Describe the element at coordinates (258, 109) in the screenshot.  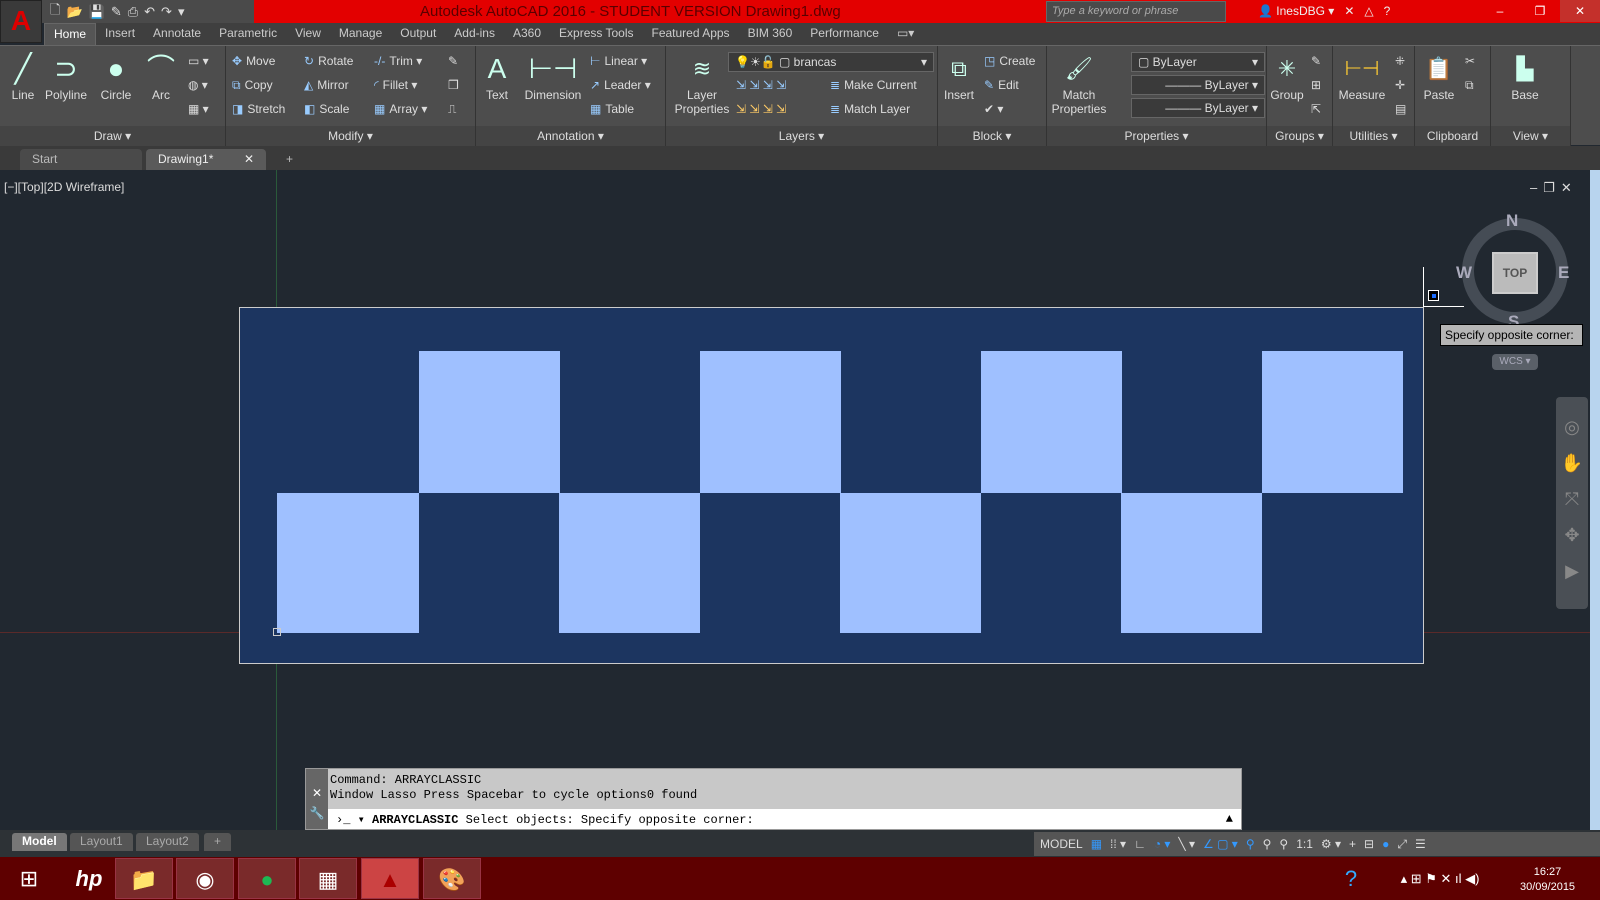
I see `stretch-button: ◨ Stretch` at that location.